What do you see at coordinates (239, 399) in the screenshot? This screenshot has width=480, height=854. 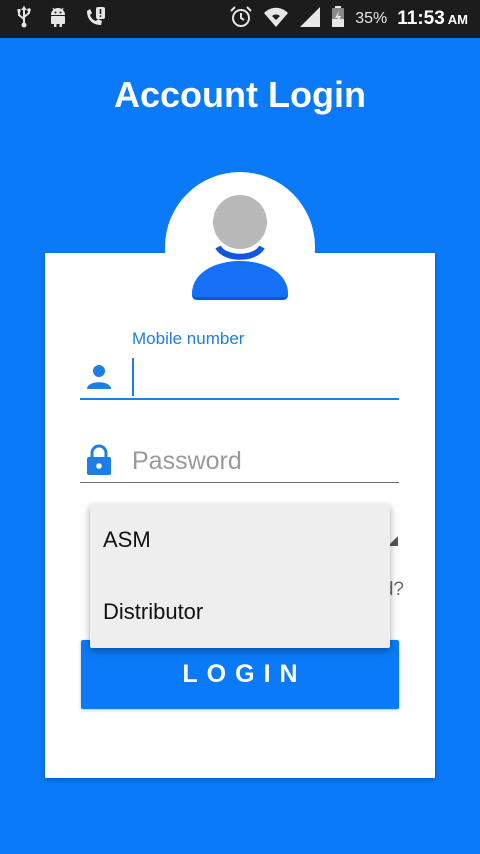 I see `mobile-underline` at bounding box center [239, 399].